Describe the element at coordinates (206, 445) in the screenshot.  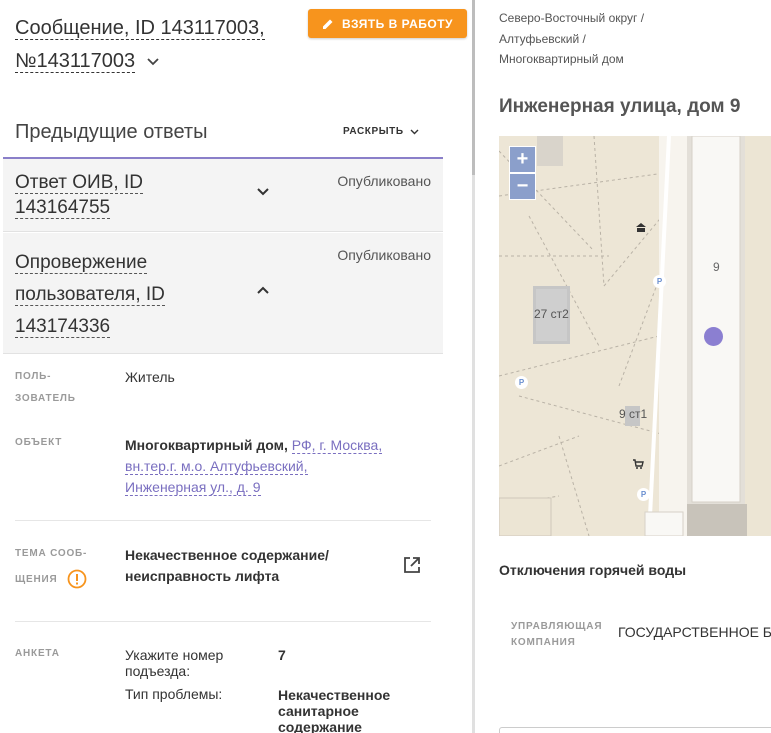
I see `object-type: Многоквартирный дом,` at that location.